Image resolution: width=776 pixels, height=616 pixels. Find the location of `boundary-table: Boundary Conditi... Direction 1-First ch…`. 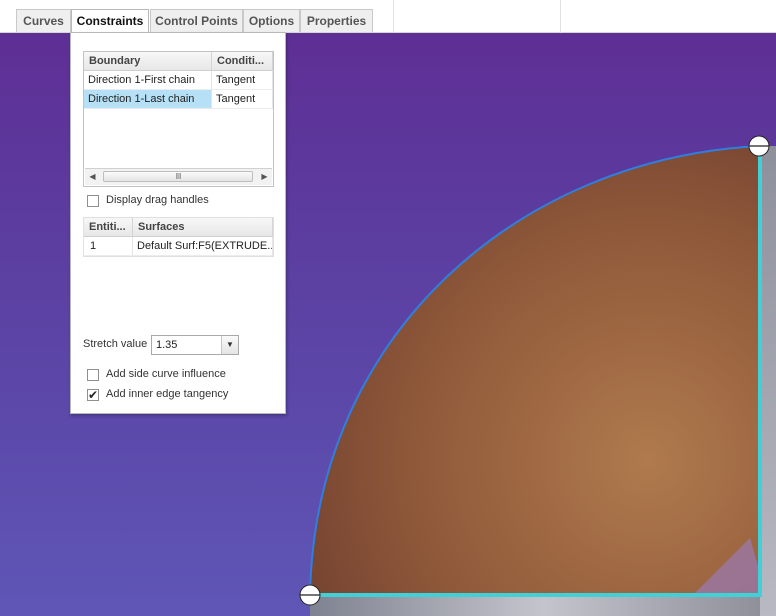

boundary-table: Boundary Conditi... Direction 1-First ch… is located at coordinates (178, 119).